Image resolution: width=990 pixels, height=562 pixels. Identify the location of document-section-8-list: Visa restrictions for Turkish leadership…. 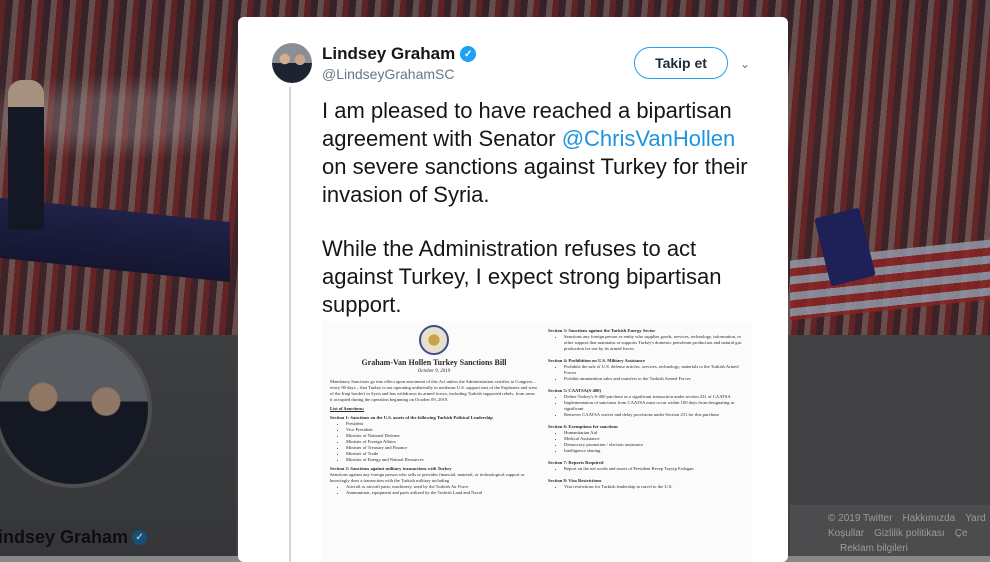
(648, 487).